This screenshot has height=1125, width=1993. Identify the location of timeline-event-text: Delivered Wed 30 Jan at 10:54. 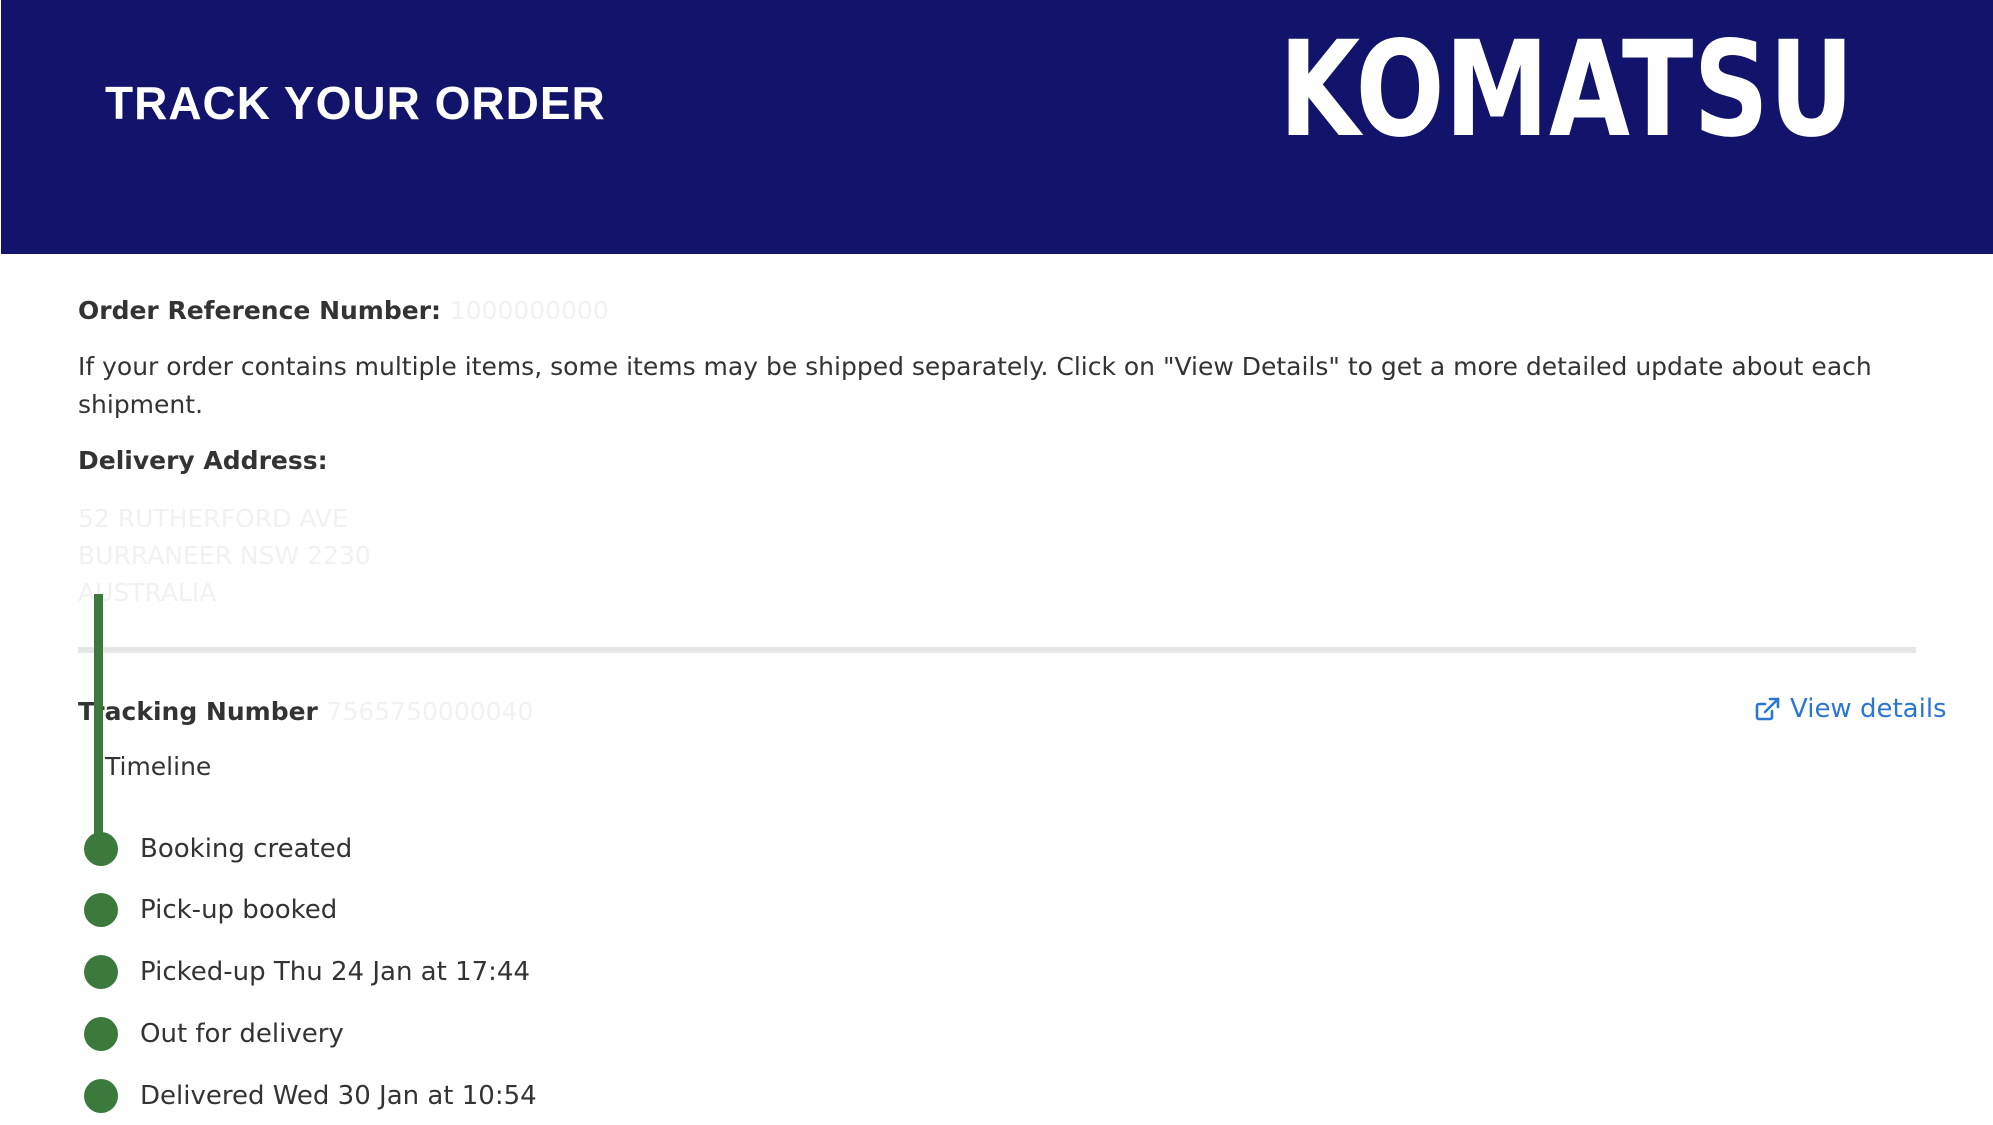
(338, 1096).